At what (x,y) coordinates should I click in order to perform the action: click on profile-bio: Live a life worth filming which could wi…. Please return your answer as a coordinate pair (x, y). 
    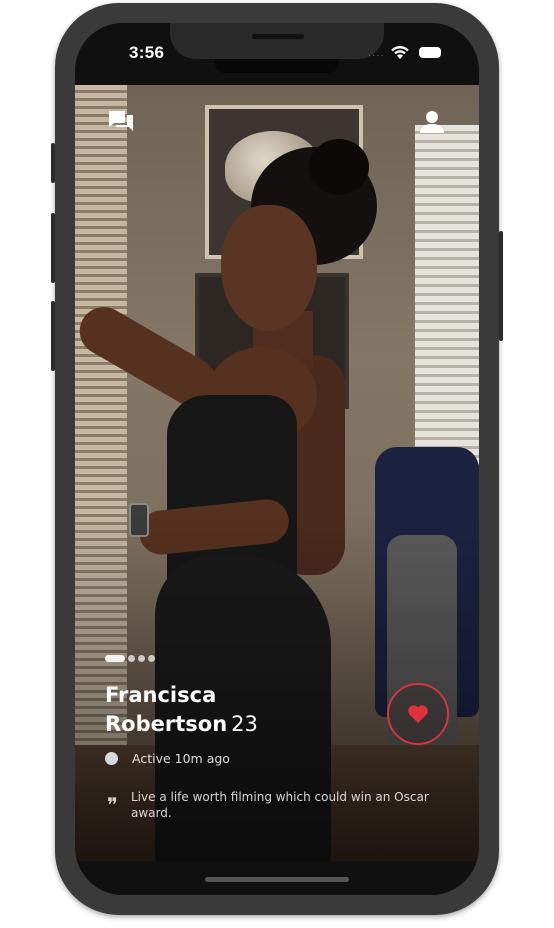
    Looking at the image, I should click on (280, 805).